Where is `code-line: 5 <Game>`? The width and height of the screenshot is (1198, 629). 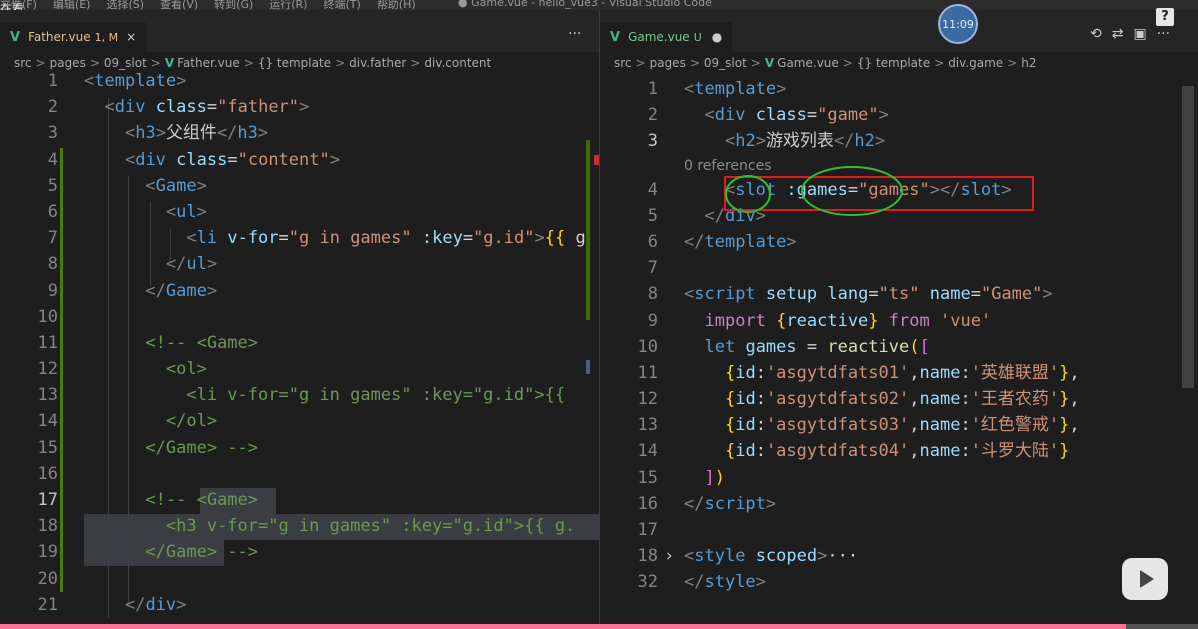
code-line: 5 <Game> is located at coordinates (299, 186).